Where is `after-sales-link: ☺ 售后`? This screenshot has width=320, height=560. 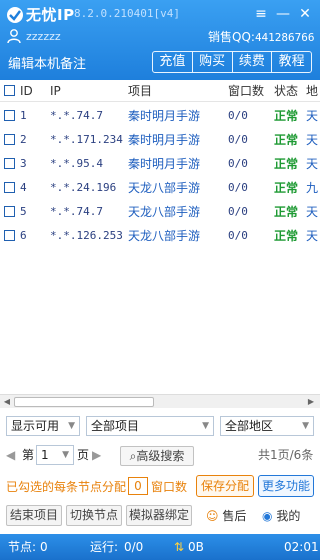
after-sales-link: ☺ 售后 is located at coordinates (226, 516).